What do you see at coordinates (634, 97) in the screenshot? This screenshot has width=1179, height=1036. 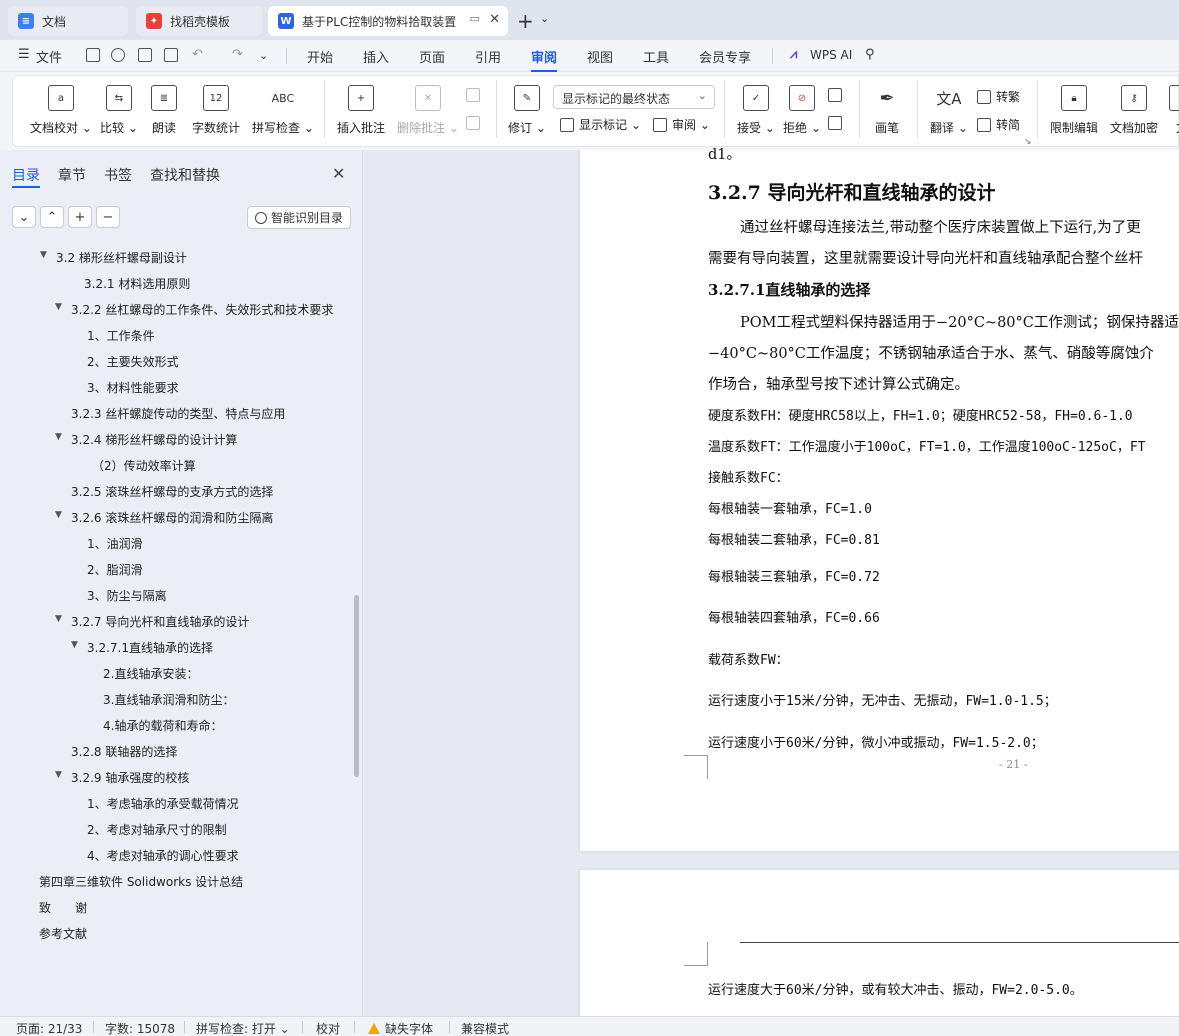 I see `markup-display-select: 显示标记的最终状态 ⌄` at bounding box center [634, 97].